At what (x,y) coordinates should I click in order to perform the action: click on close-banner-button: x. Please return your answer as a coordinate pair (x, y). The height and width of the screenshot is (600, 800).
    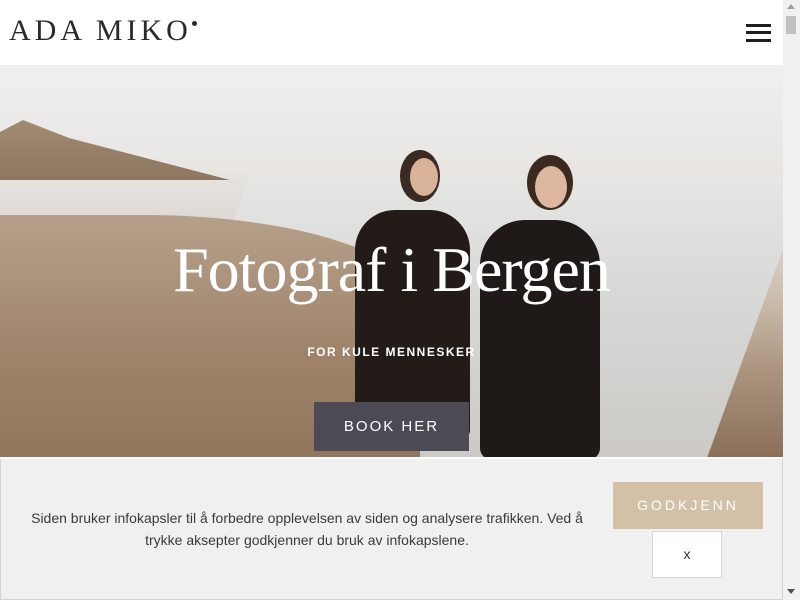
    Looking at the image, I should click on (687, 554).